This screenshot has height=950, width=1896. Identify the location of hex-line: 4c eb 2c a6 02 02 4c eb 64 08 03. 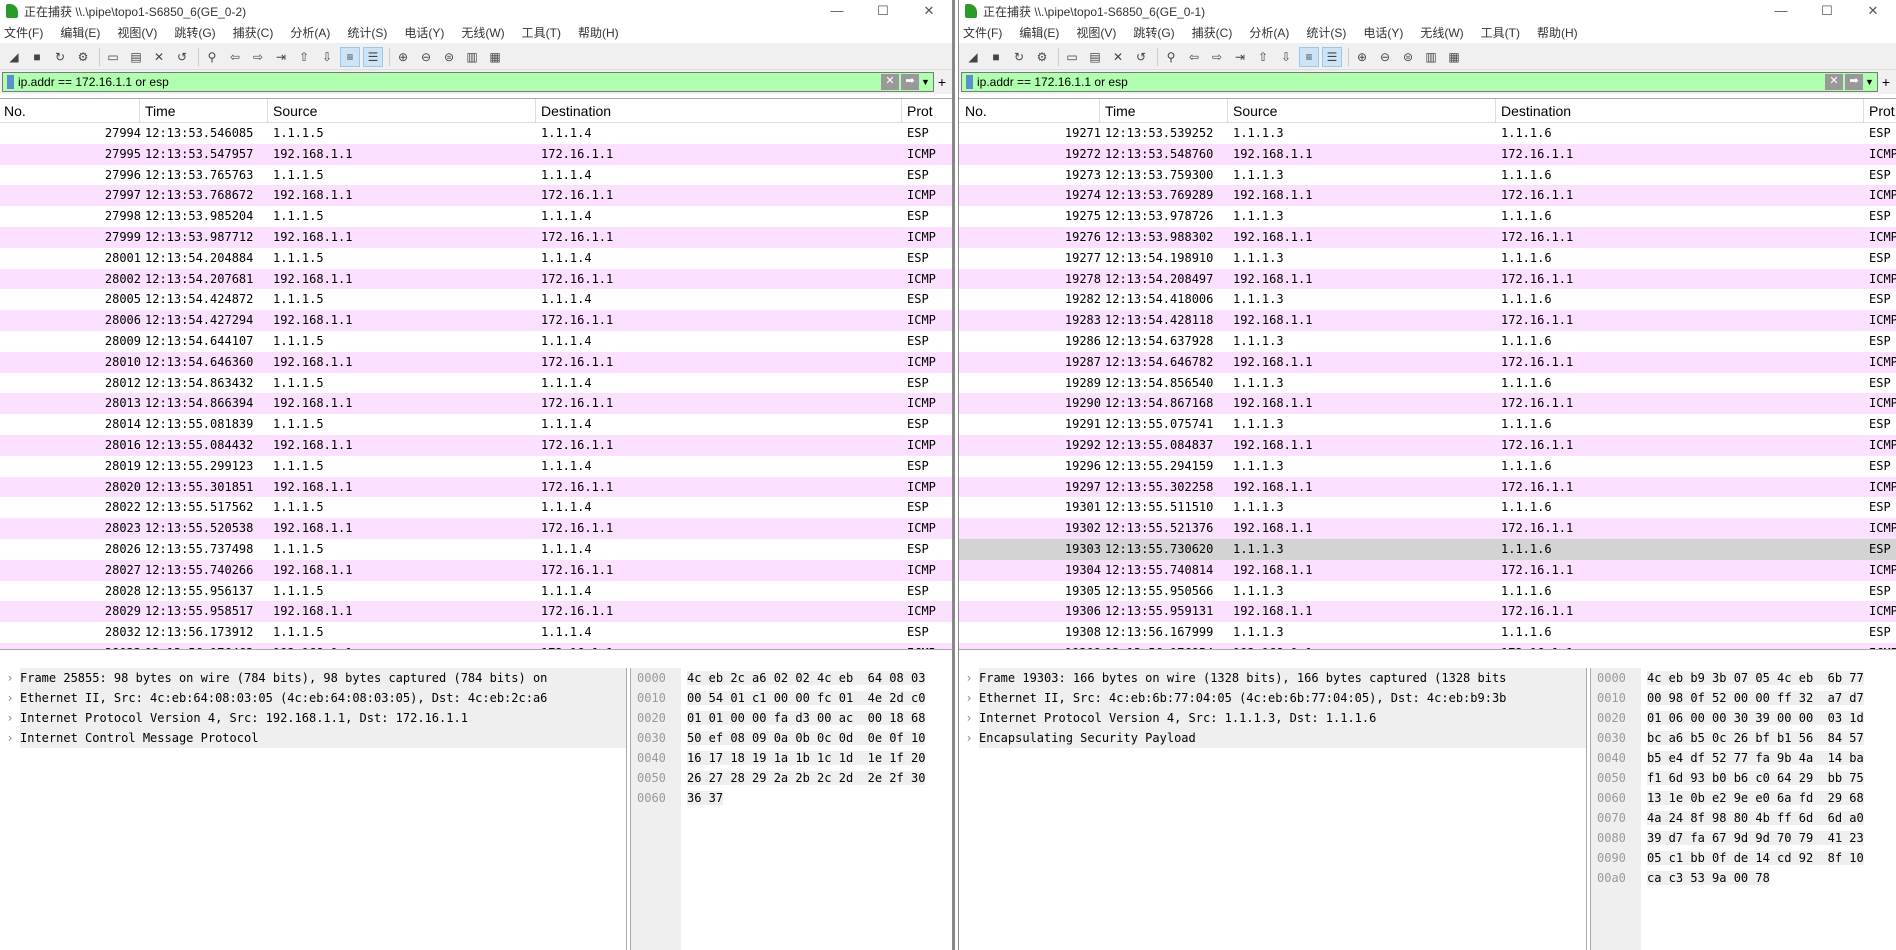
(806, 678).